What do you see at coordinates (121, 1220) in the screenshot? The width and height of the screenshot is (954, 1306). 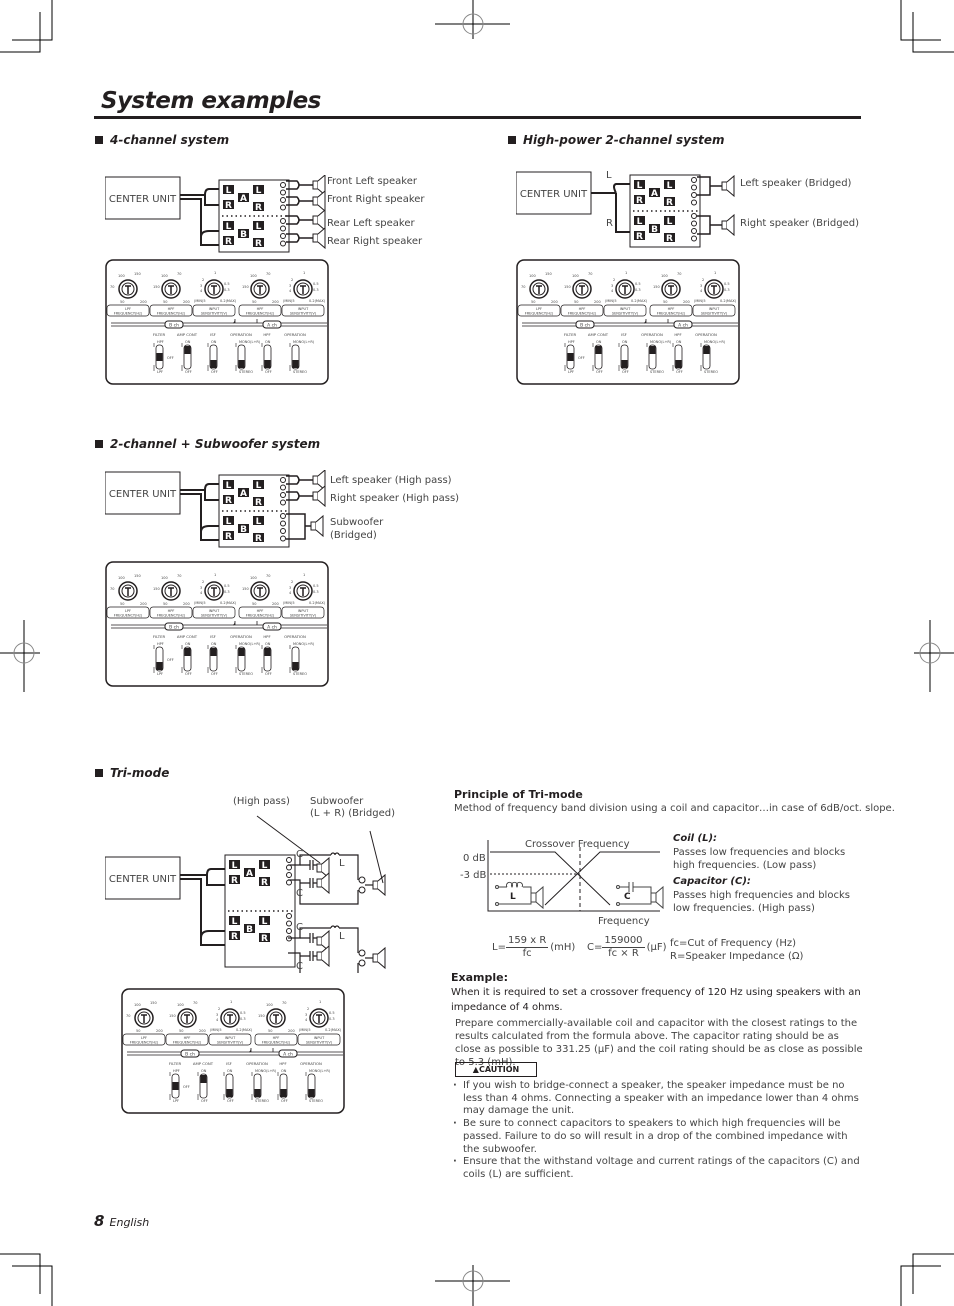 I see `page-footer: 8 English` at bounding box center [121, 1220].